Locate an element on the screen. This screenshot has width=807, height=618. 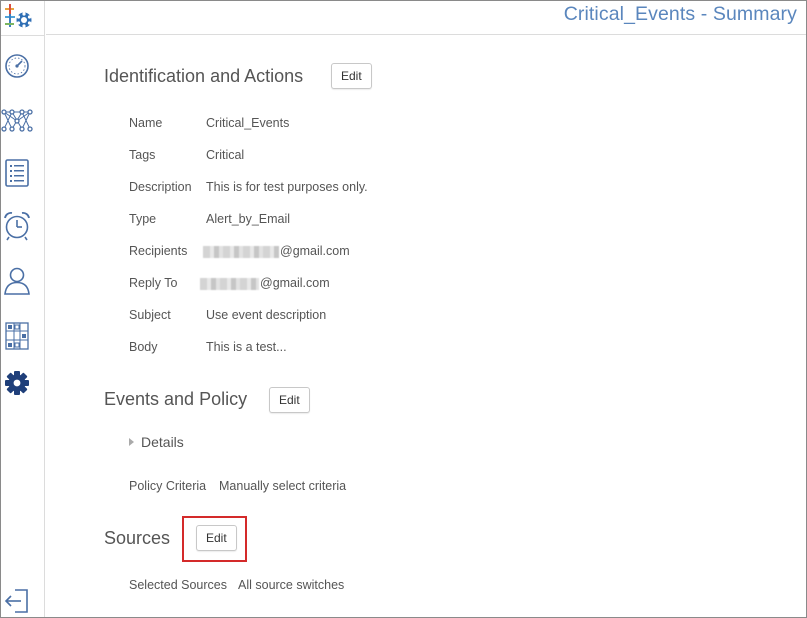
field-value-recipients: @gmail.com is located at coordinates (276, 251).